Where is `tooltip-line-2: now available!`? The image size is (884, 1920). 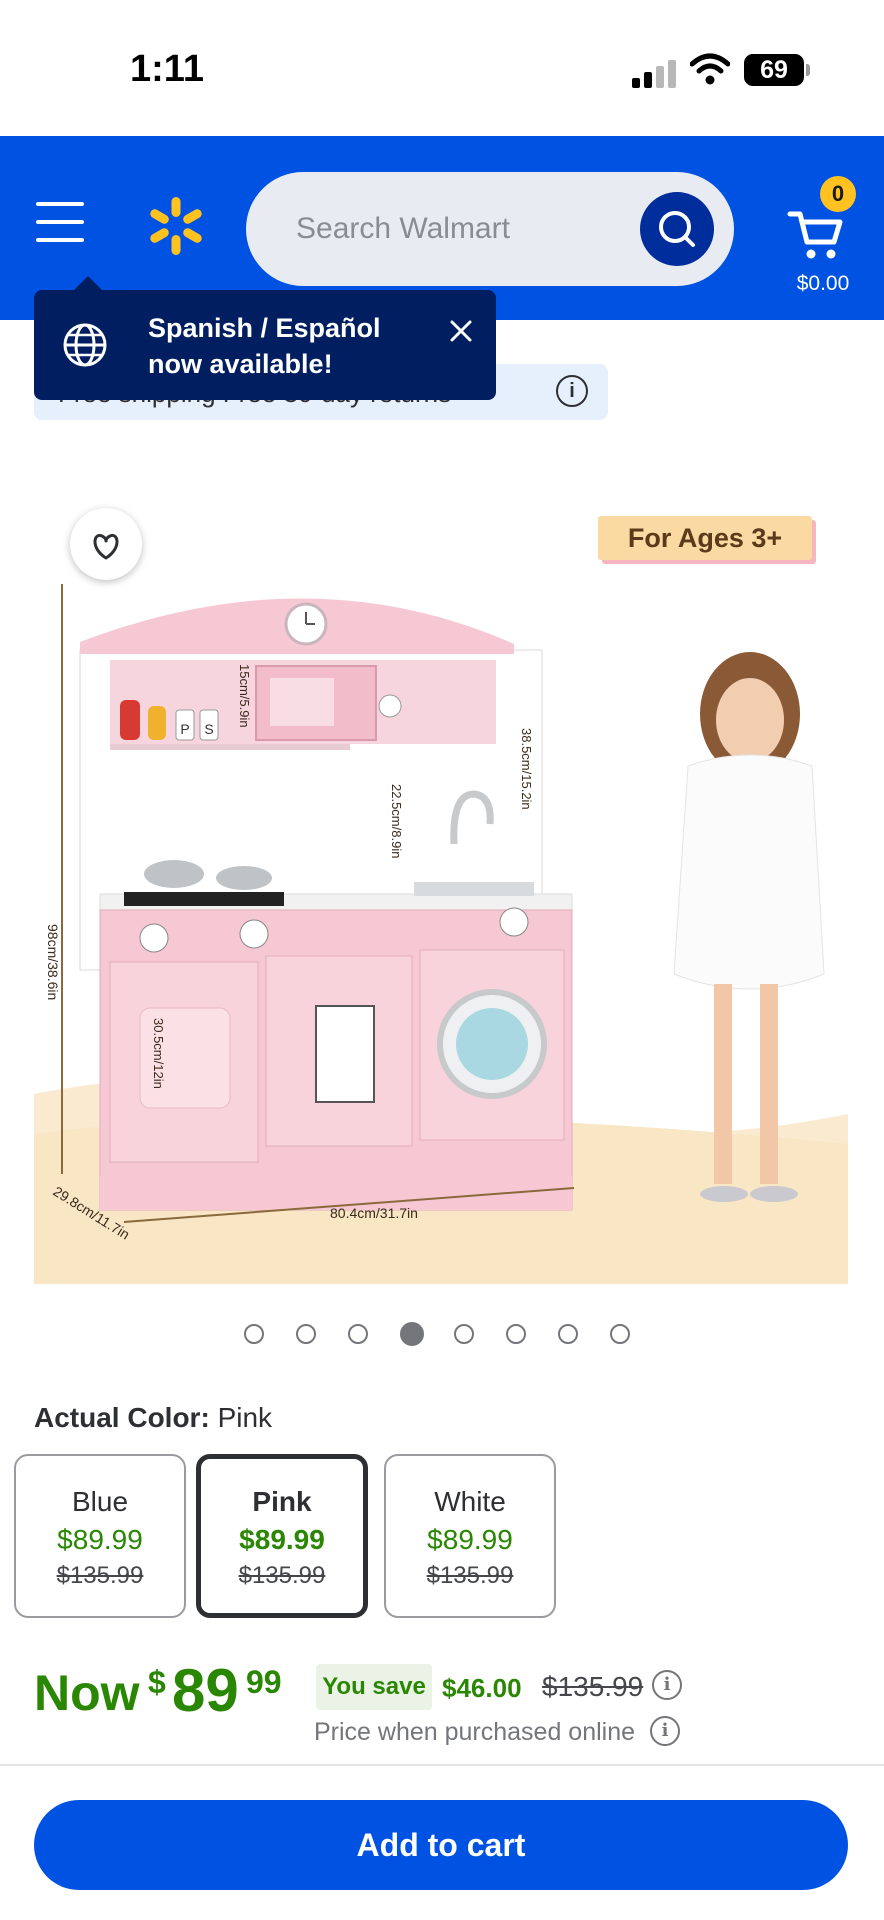
tooltip-line-2: now available! is located at coordinates (240, 364).